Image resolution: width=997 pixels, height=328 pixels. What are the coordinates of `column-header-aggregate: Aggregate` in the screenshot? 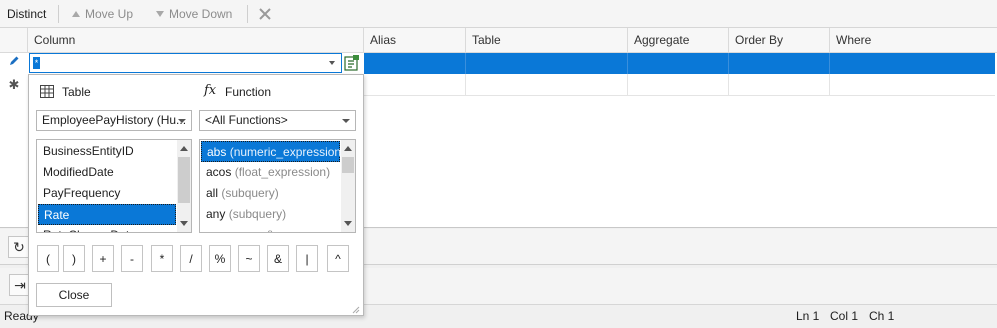 It's located at (678, 40).